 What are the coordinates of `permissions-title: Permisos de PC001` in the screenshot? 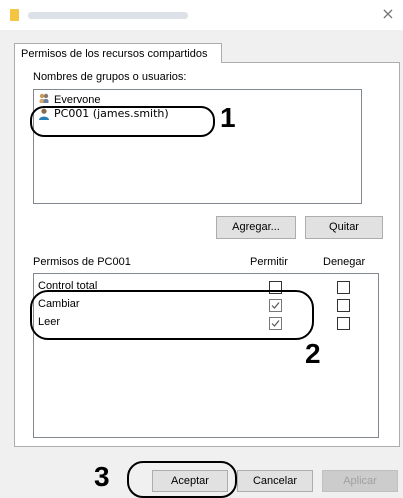 It's located at (82, 262).